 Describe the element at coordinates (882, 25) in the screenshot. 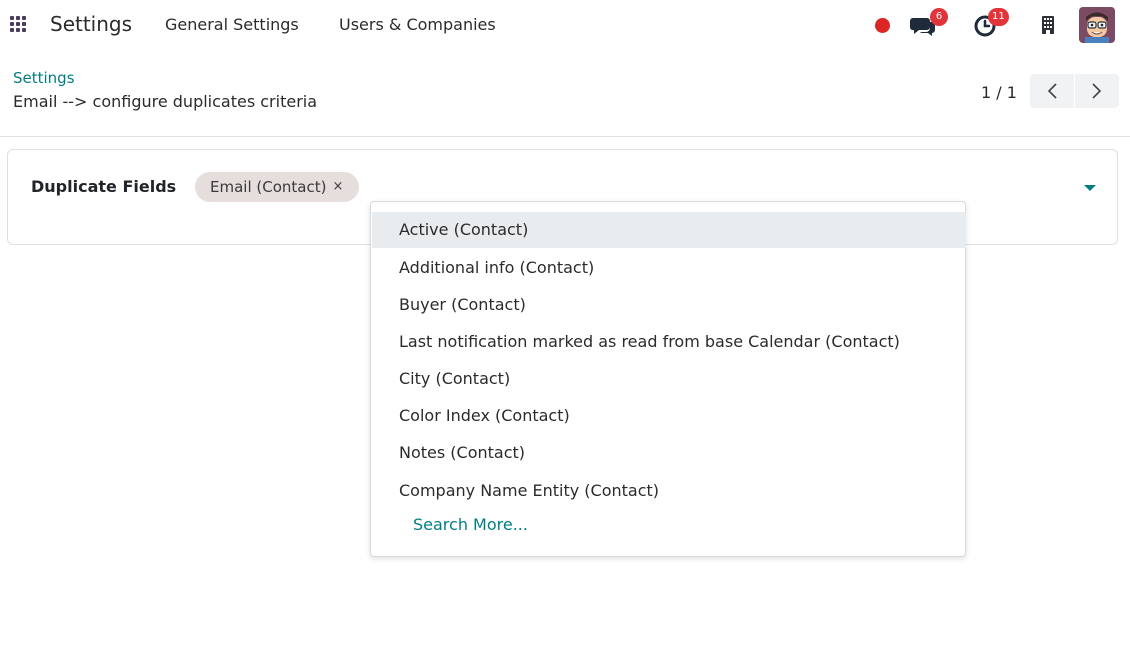

I see `status-dot-icon` at that location.